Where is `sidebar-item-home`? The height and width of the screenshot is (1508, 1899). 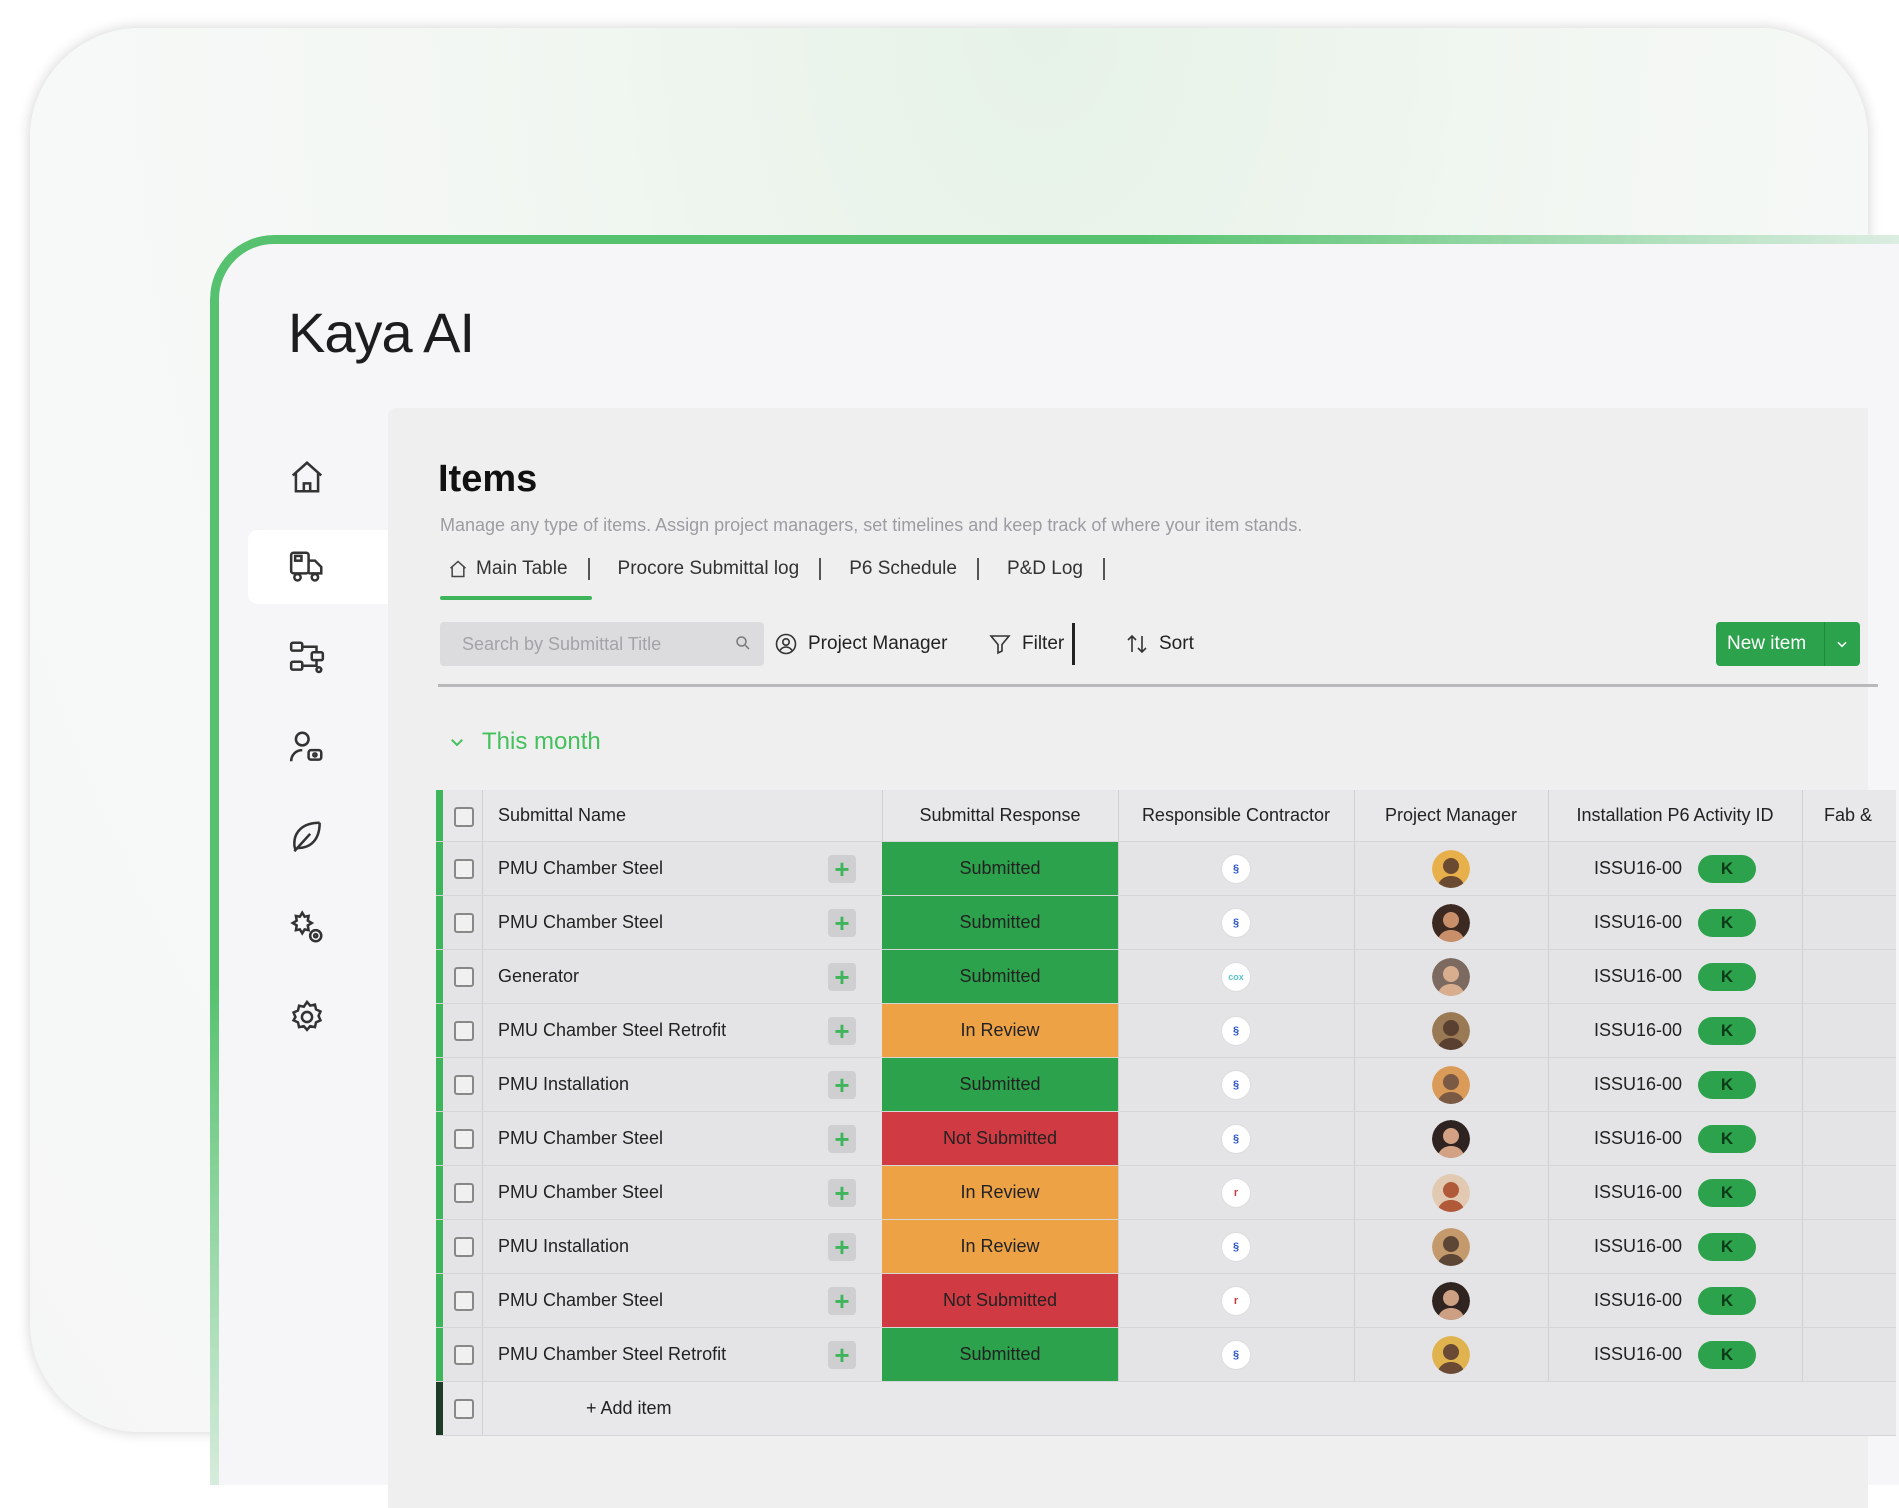 sidebar-item-home is located at coordinates (318, 477).